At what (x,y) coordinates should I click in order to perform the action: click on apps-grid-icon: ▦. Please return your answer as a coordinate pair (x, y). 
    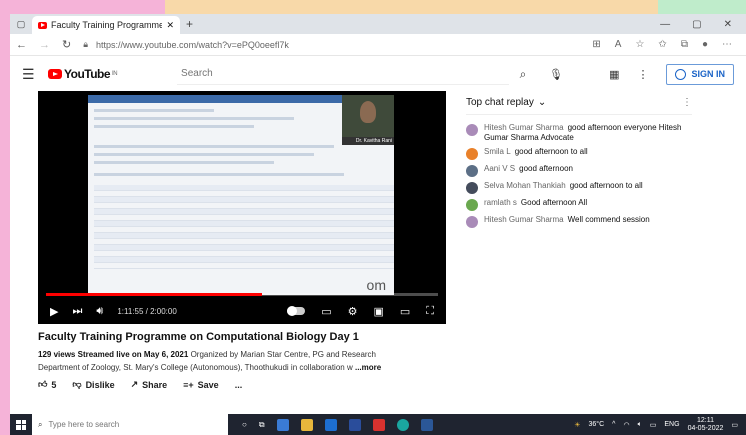
    Looking at the image, I should click on (614, 74).